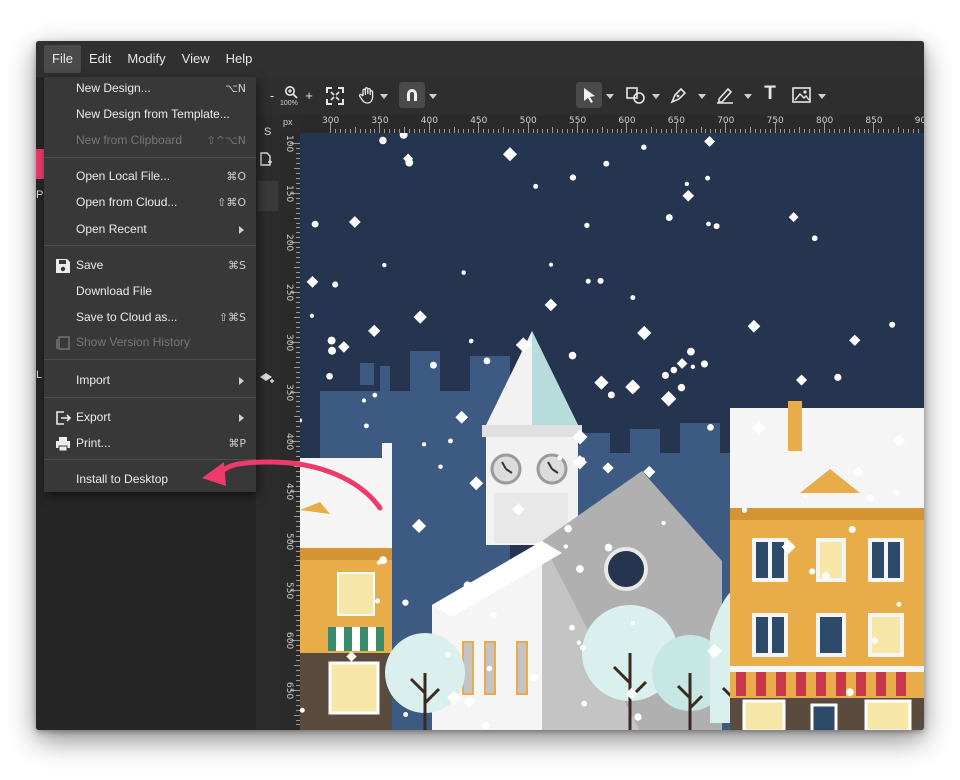  I want to click on ruler-label: 150, so click(289, 193).